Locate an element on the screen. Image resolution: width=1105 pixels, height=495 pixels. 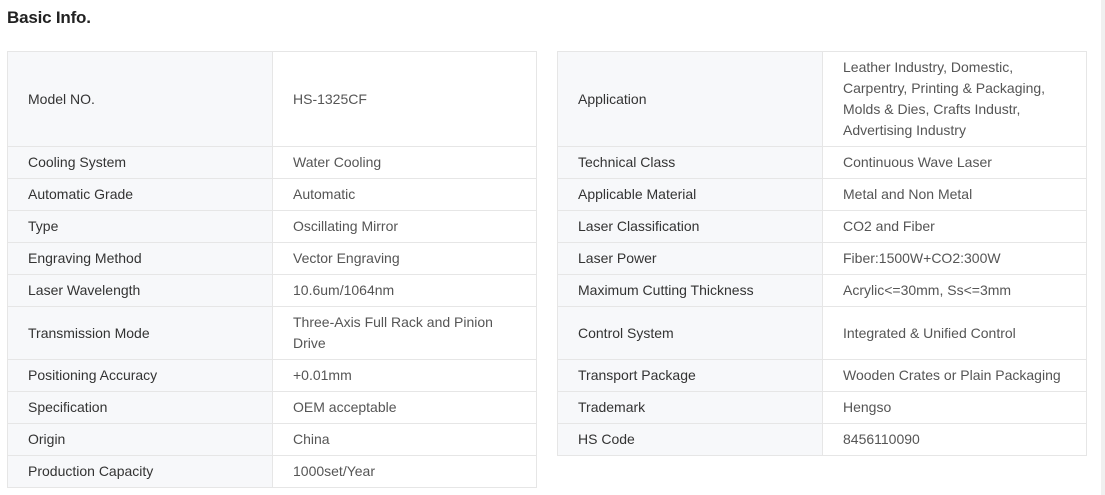
spec-label: Trademark is located at coordinates (690, 407).